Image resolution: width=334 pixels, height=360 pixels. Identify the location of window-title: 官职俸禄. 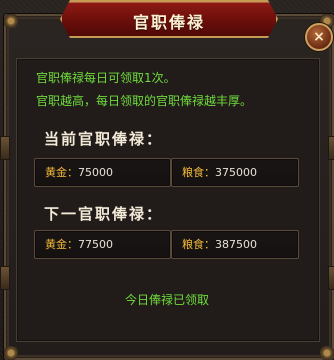
(168, 22).